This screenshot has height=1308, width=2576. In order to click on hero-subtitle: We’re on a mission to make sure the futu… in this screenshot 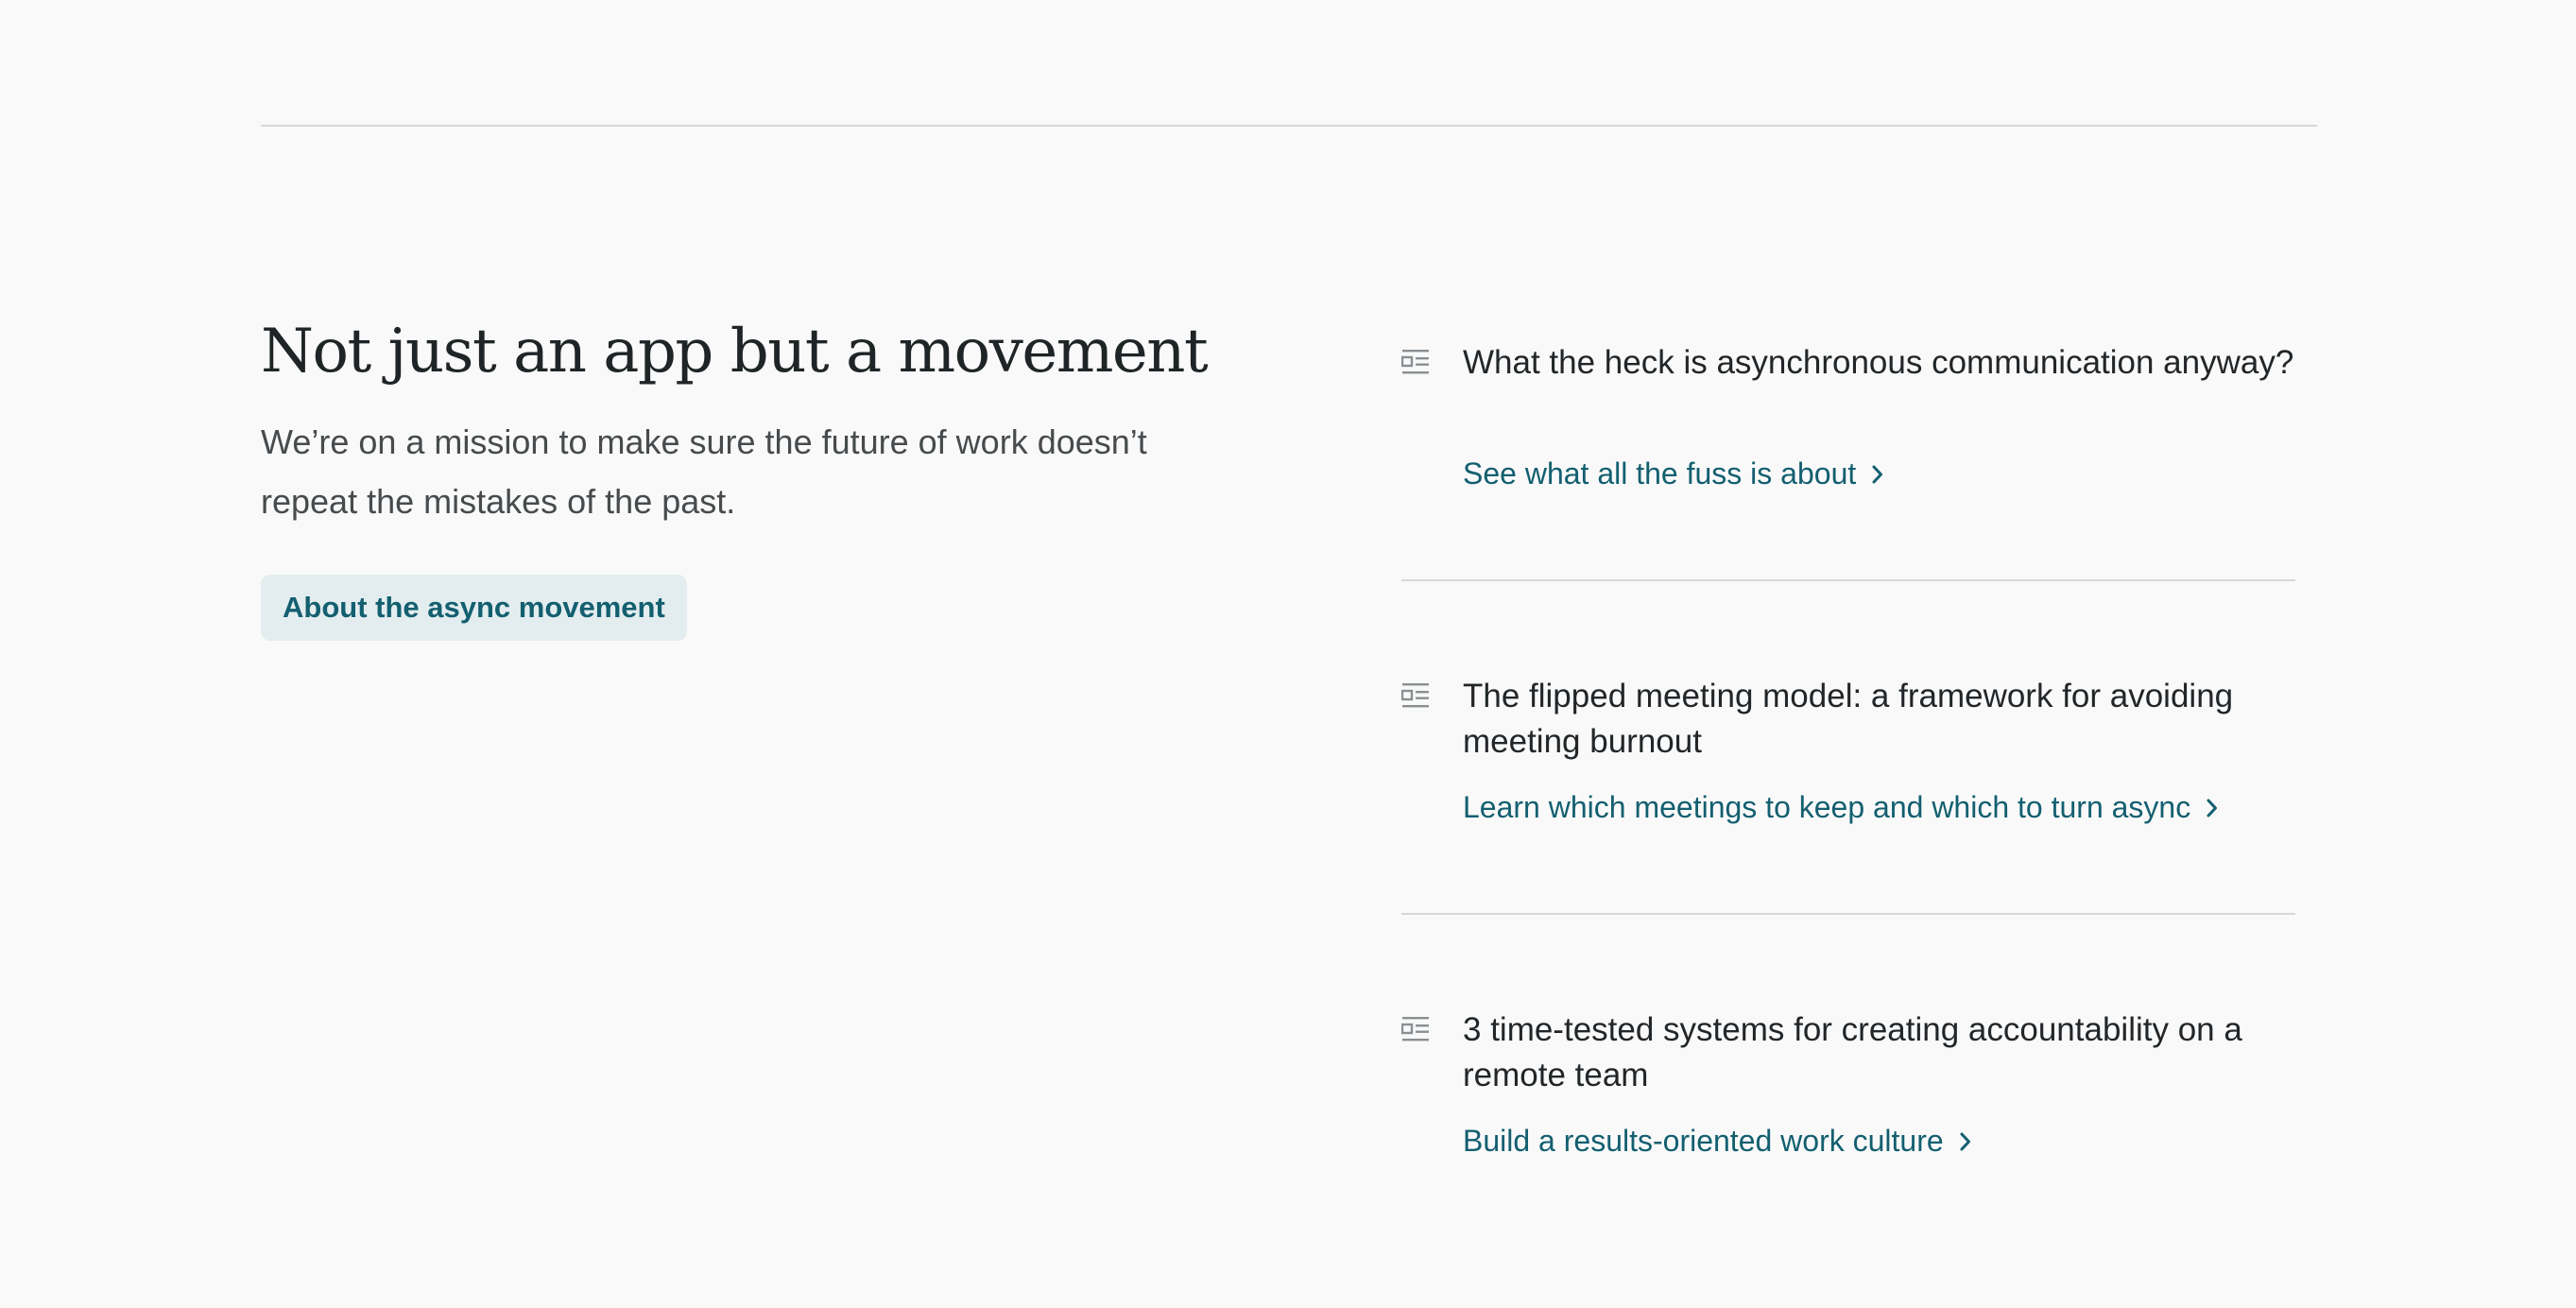, I will do `click(704, 472)`.